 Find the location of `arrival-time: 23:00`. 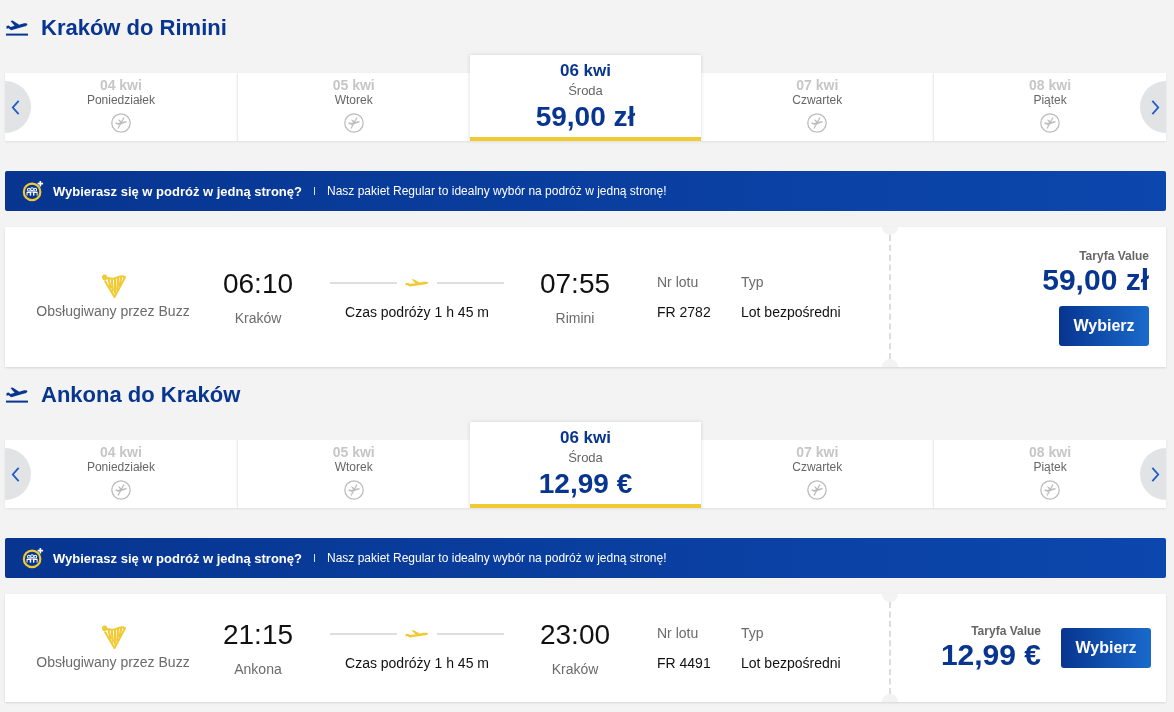

arrival-time: 23:00 is located at coordinates (575, 635).